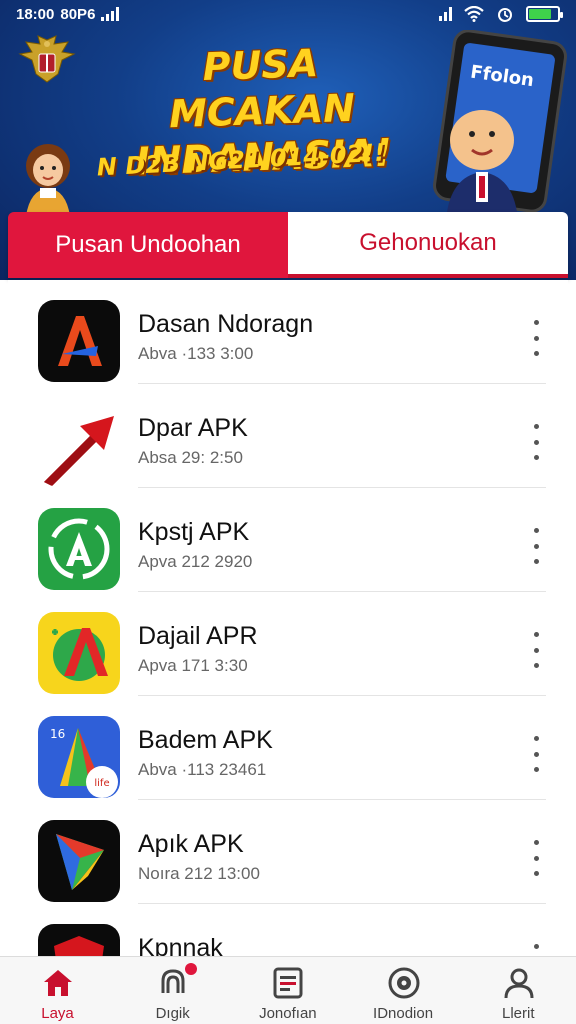 The height and width of the screenshot is (1024, 576). What do you see at coordinates (191, 844) in the screenshot?
I see `app-name: Apık APK` at bounding box center [191, 844].